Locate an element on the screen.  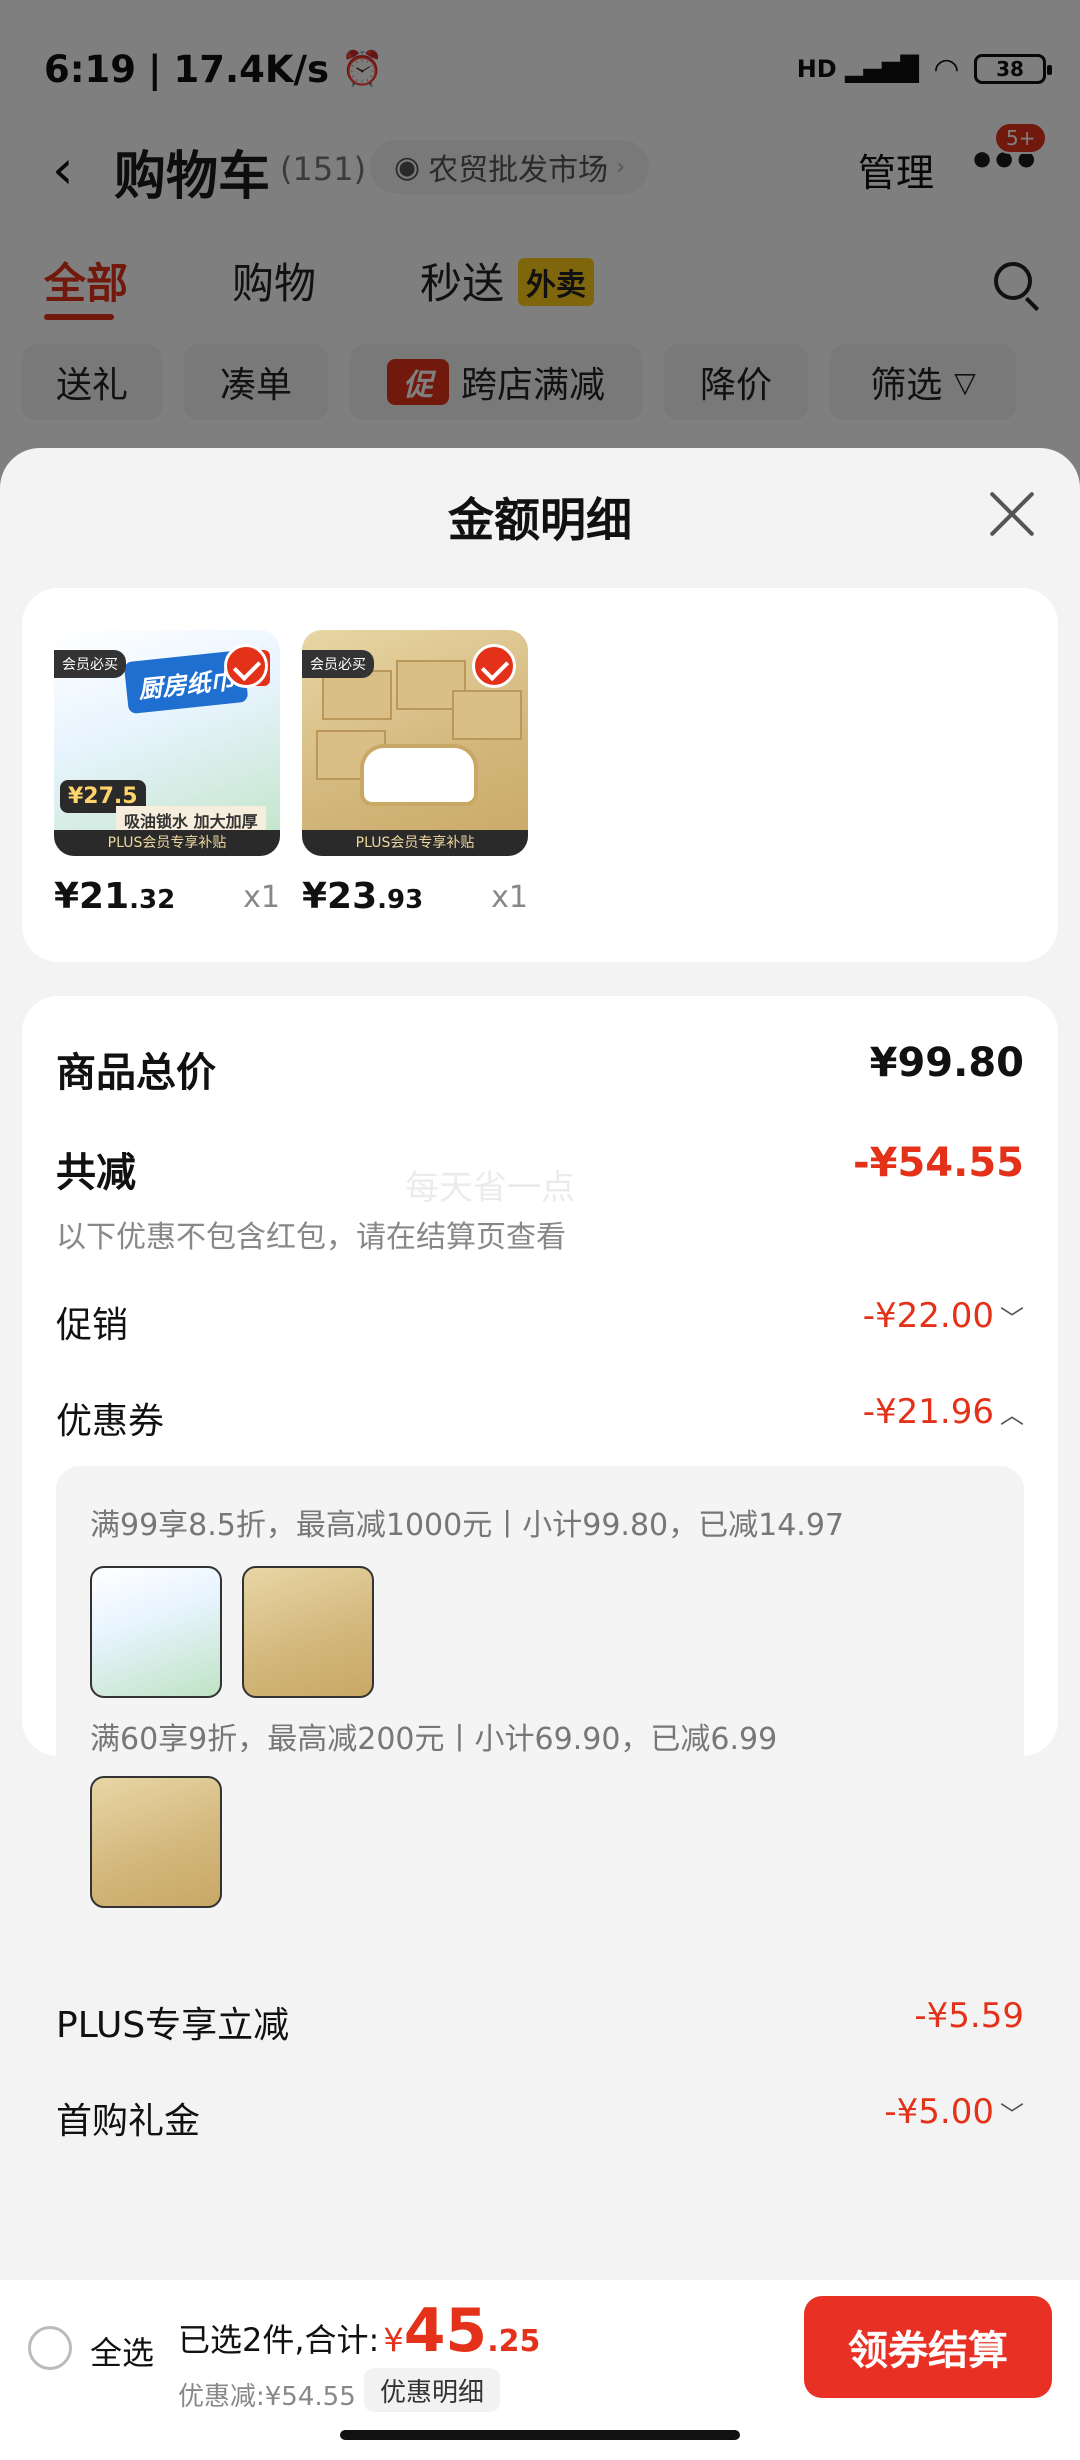
total-label: 商品总价 is located at coordinates (136, 1073).